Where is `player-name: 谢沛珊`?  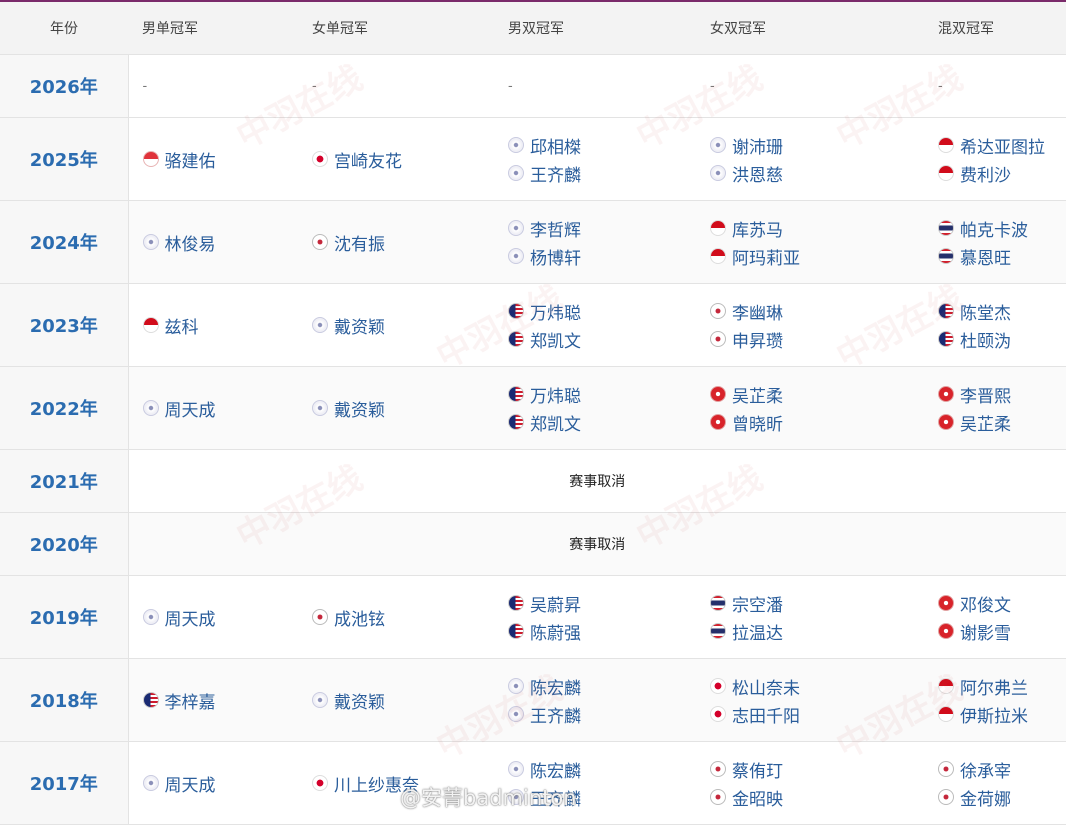 player-name: 谢沛珊 is located at coordinates (757, 145).